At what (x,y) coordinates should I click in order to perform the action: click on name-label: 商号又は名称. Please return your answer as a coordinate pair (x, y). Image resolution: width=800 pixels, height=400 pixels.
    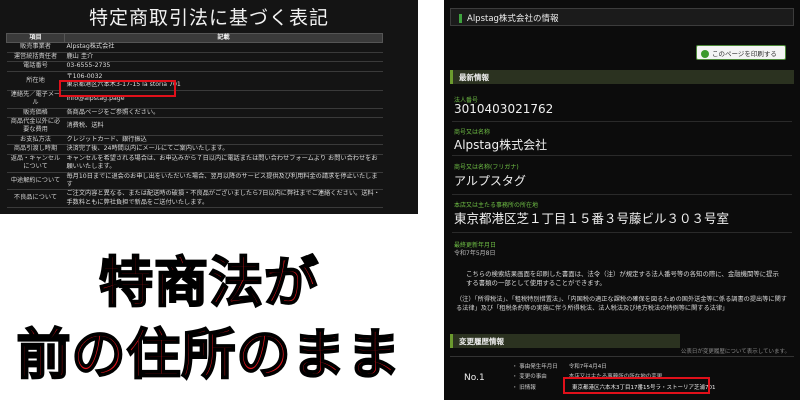
    Looking at the image, I should click on (472, 132).